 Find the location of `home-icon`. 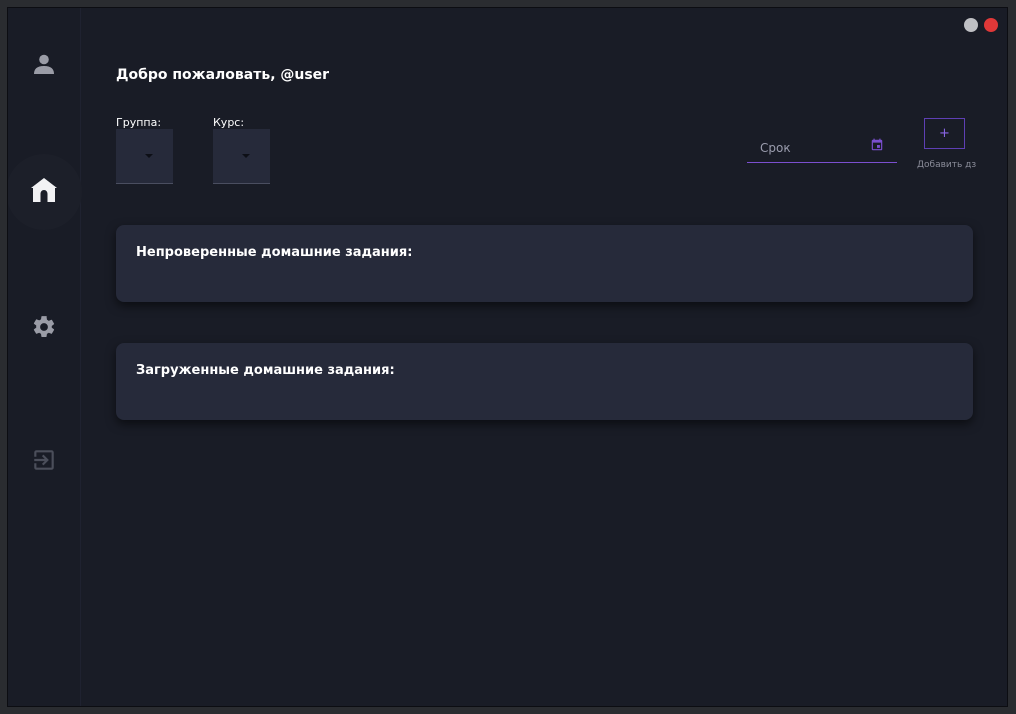

home-icon is located at coordinates (44, 190).